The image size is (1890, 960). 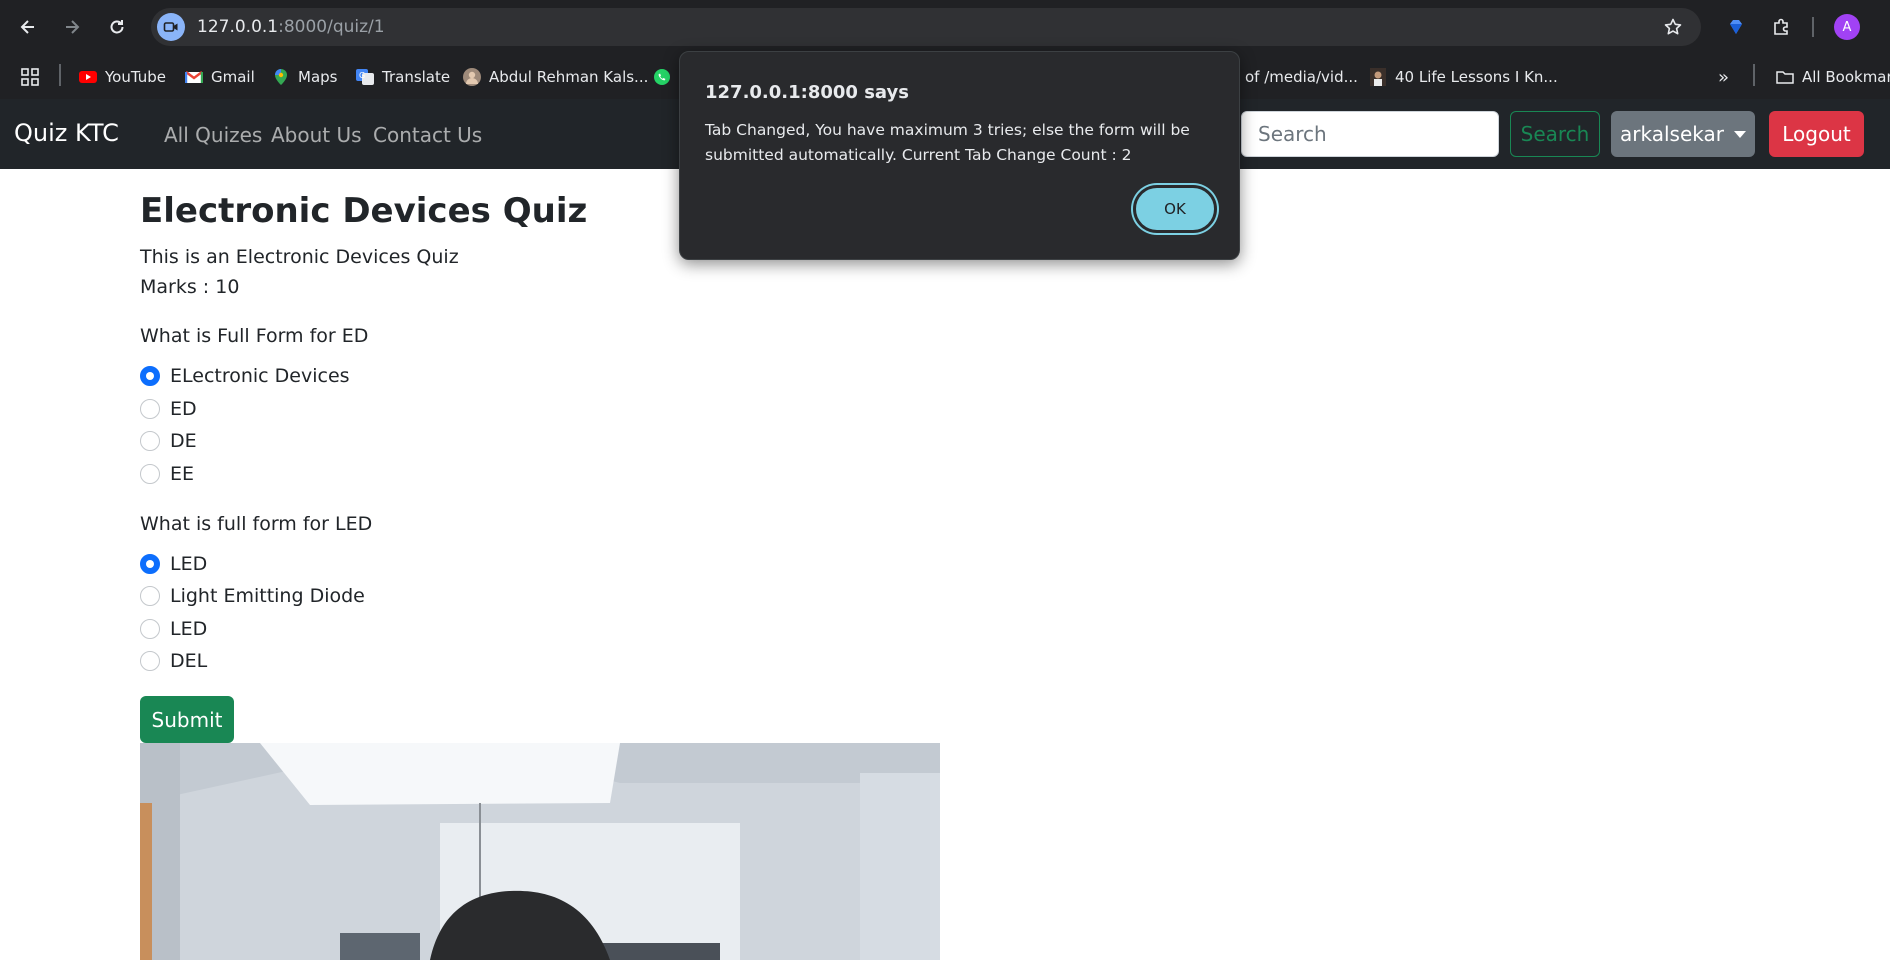 I want to click on profile-avatar: A, so click(x=1847, y=27).